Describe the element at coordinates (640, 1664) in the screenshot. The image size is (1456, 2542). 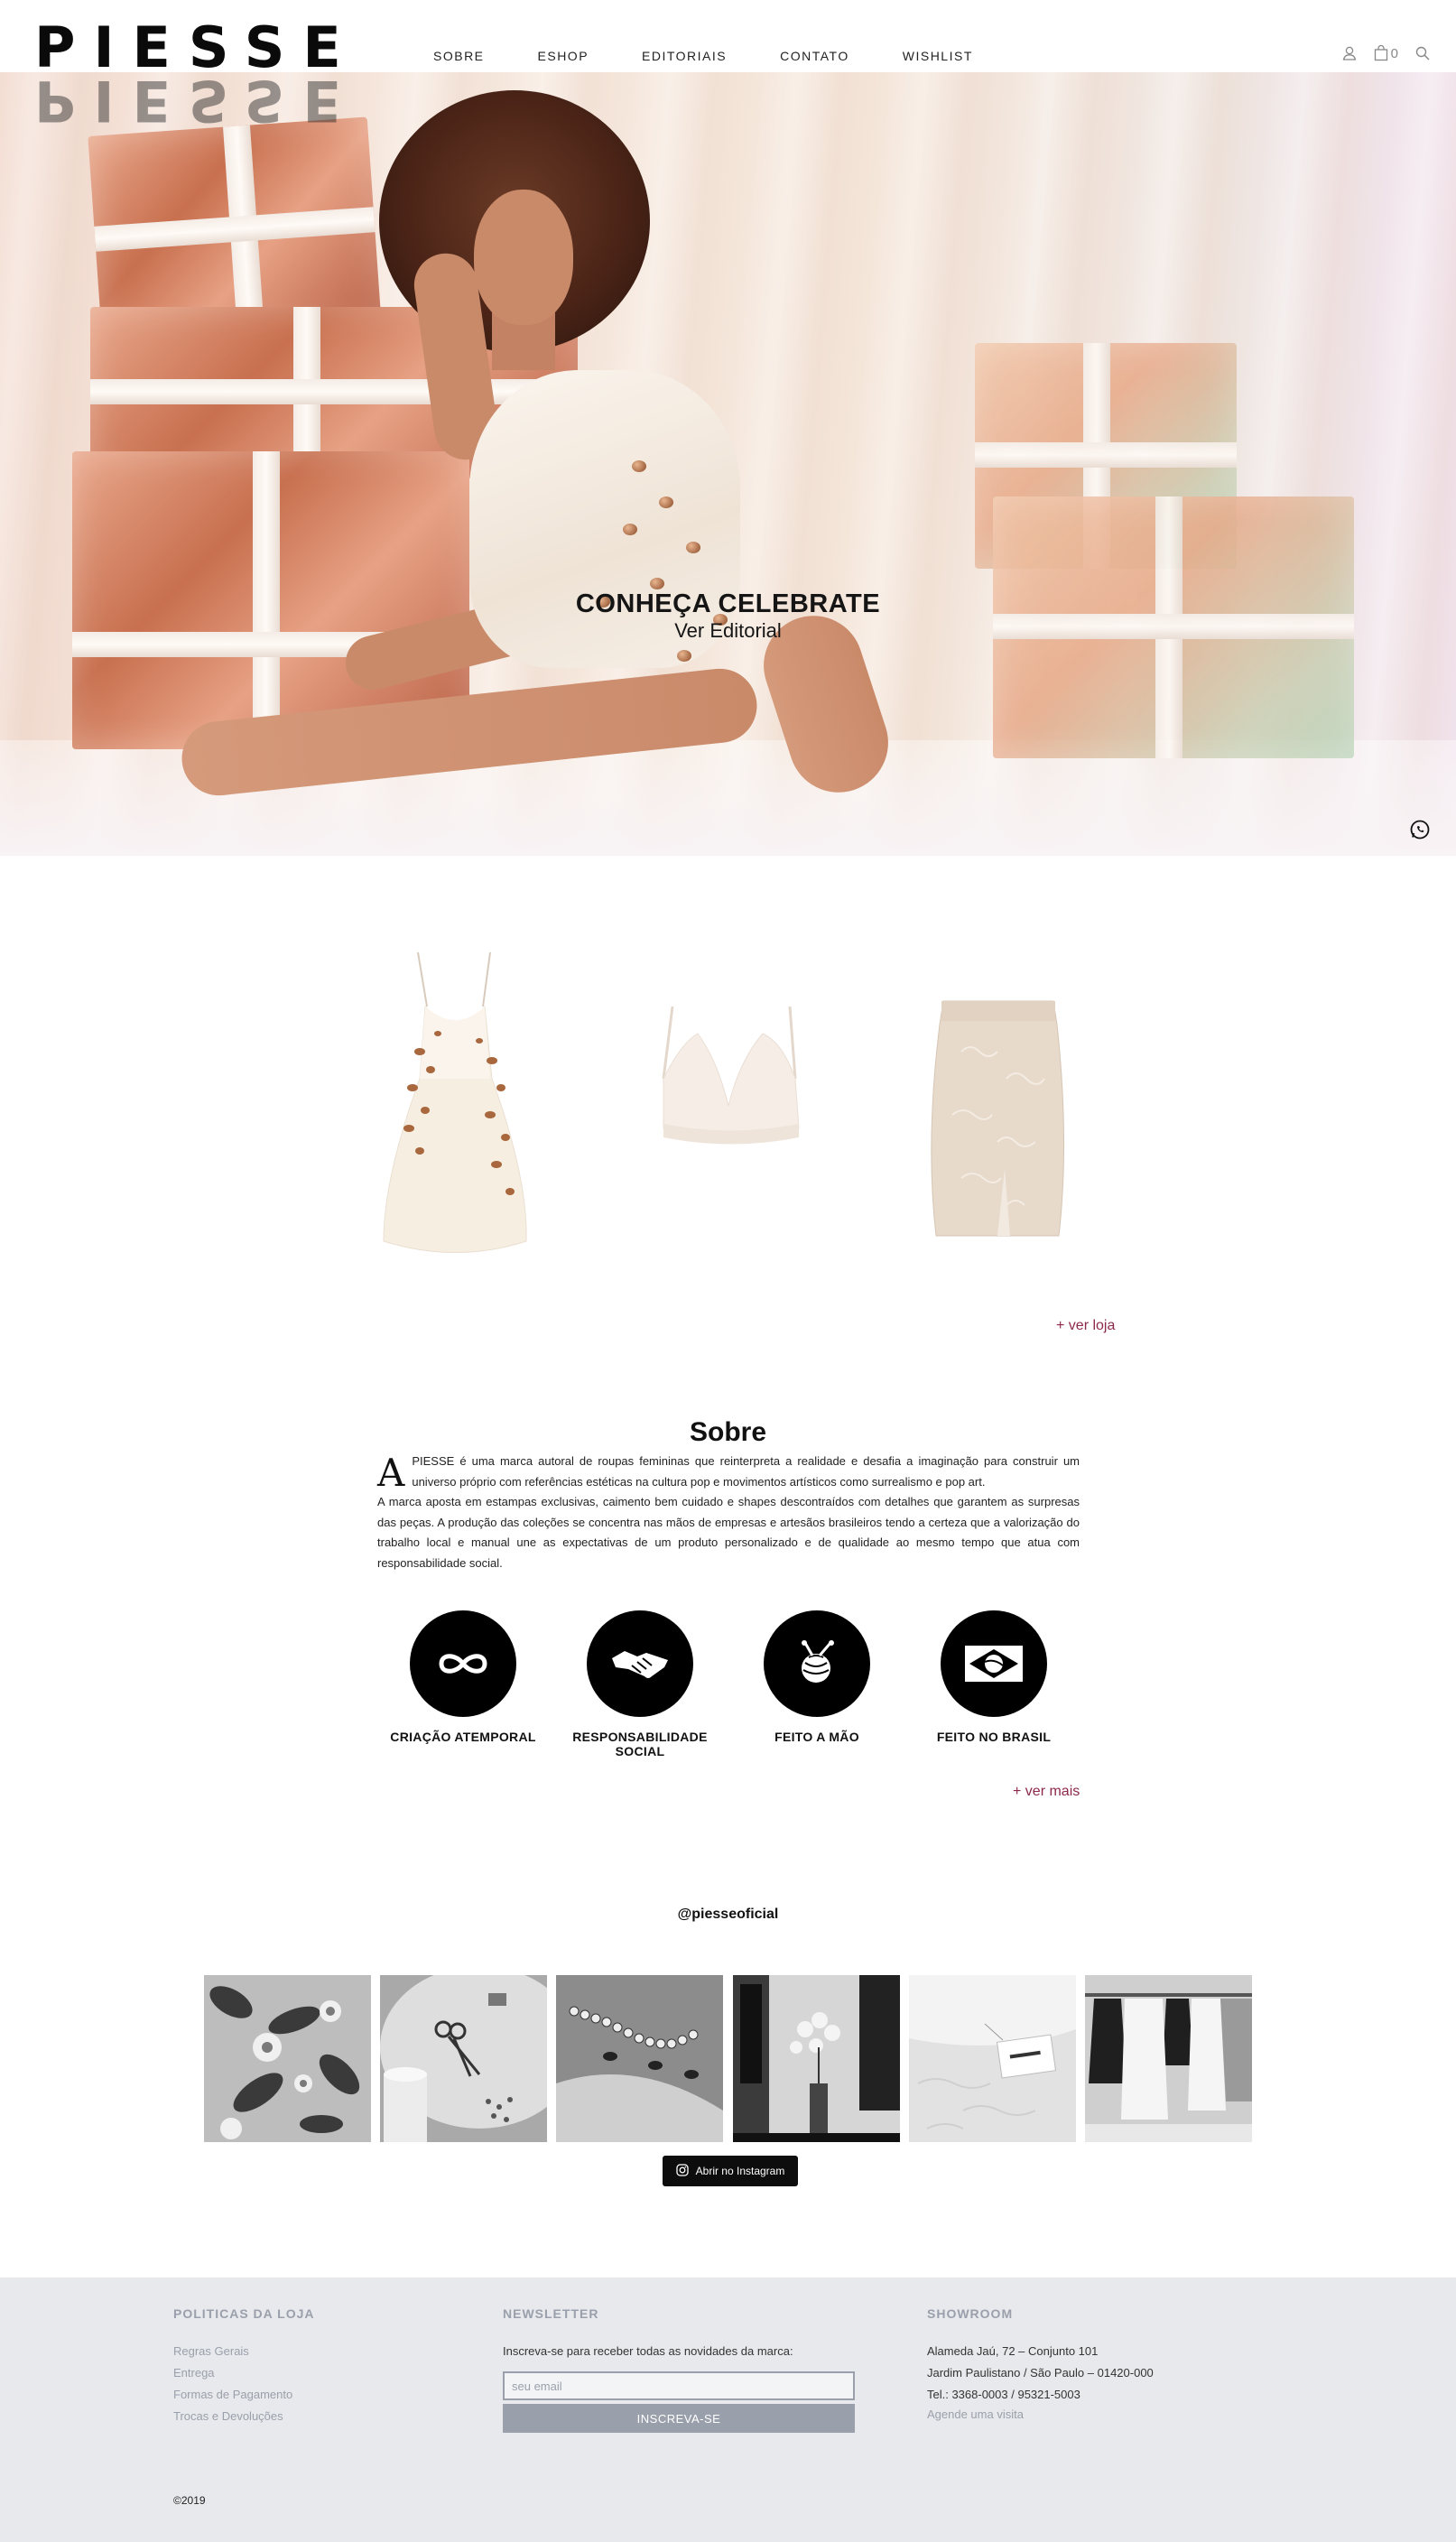
I see `handshake-icon` at that location.